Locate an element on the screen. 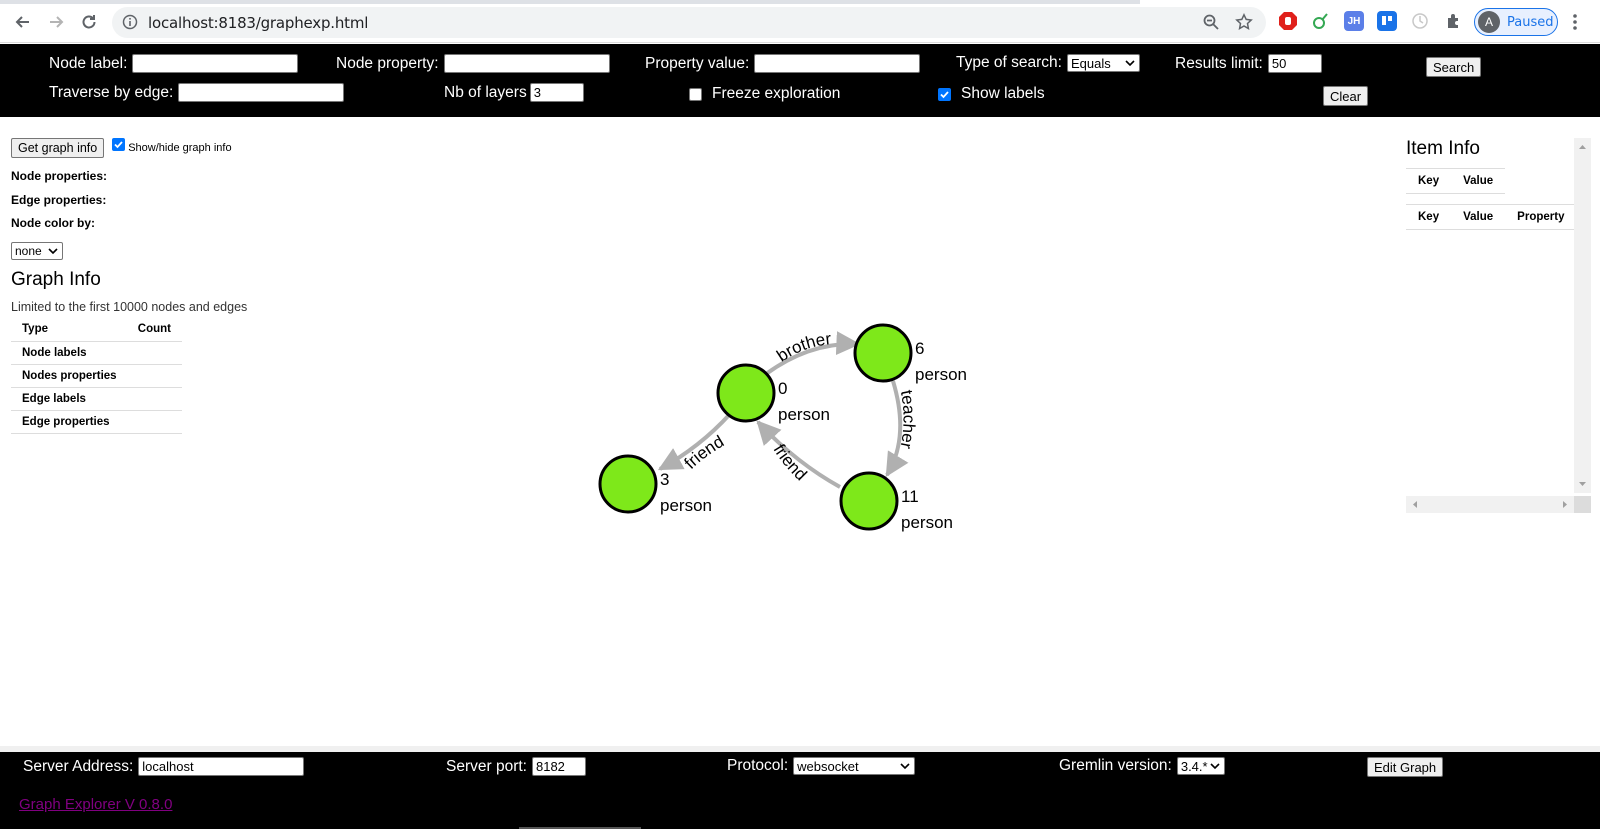 This screenshot has height=829, width=1600. graph-info-controls: Get graph info Show/hide graph info is located at coordinates (121, 148).